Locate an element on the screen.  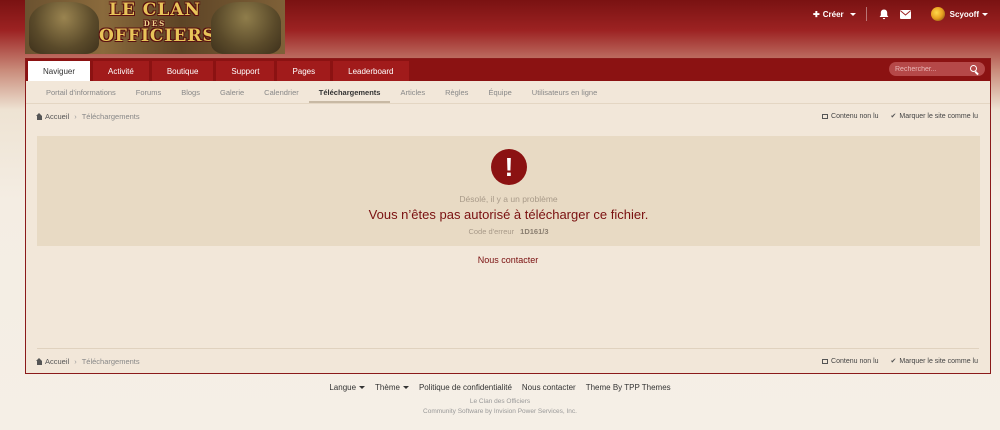
footer-contact-link: Nous contacter is located at coordinates (549, 387).